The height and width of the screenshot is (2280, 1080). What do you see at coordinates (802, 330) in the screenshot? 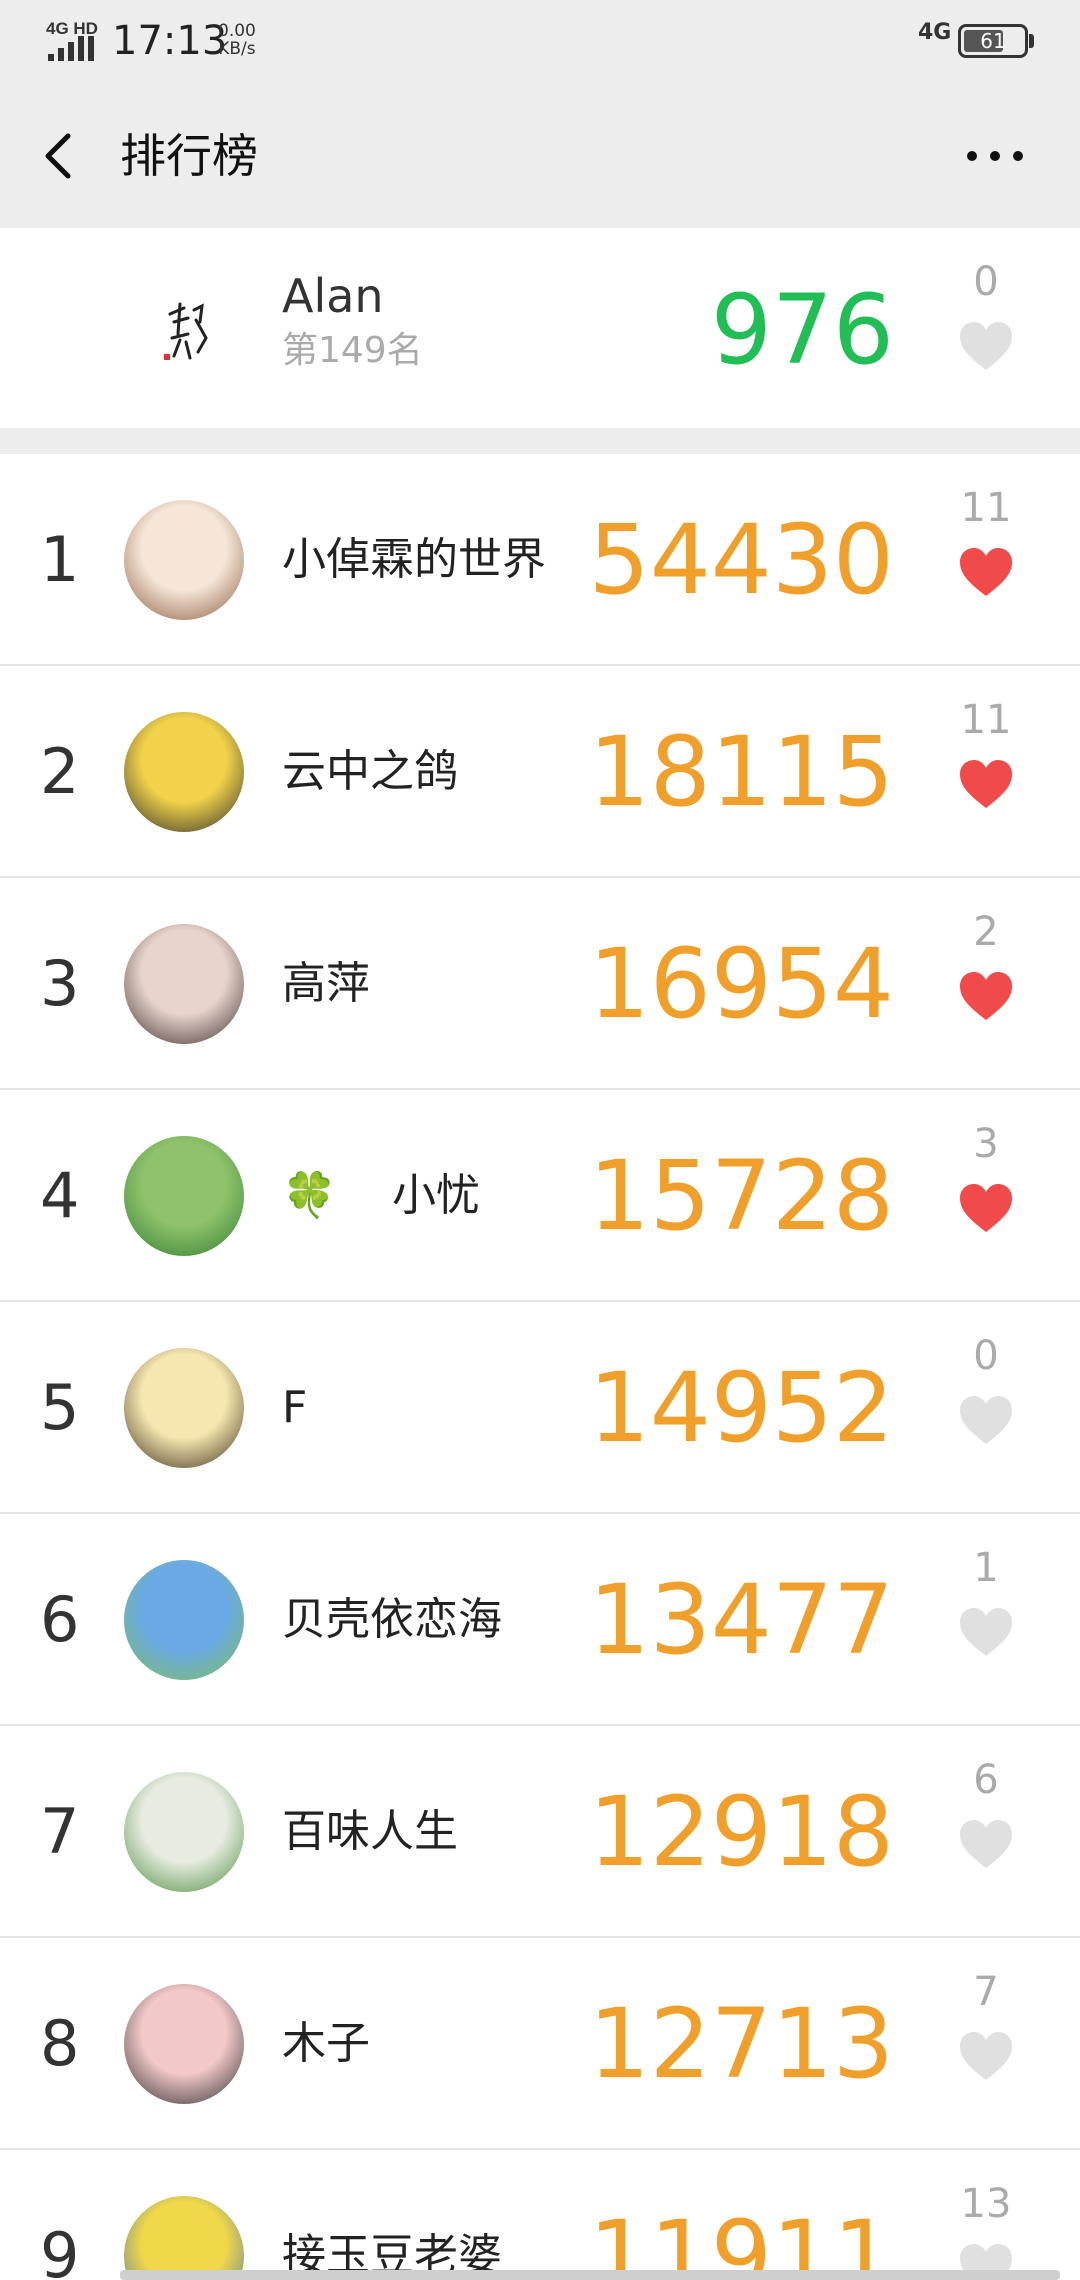
I see `my-score: 976` at bounding box center [802, 330].